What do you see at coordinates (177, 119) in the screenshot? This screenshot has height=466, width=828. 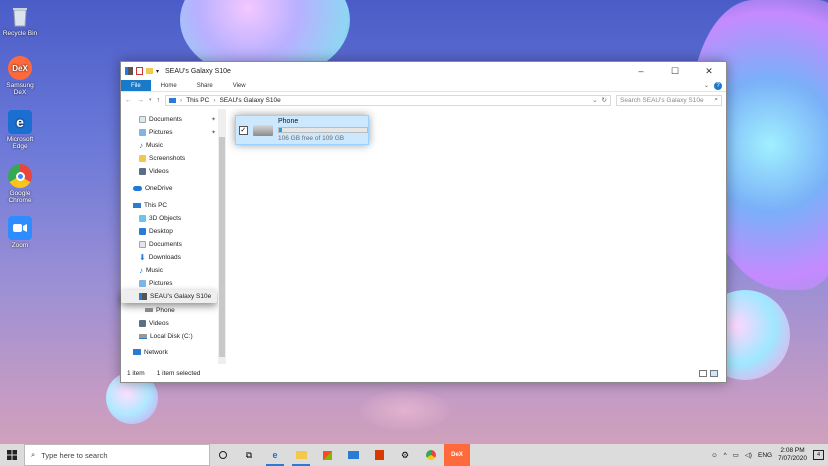 I see `nav-item-documents: Documents ✦` at bounding box center [177, 119].